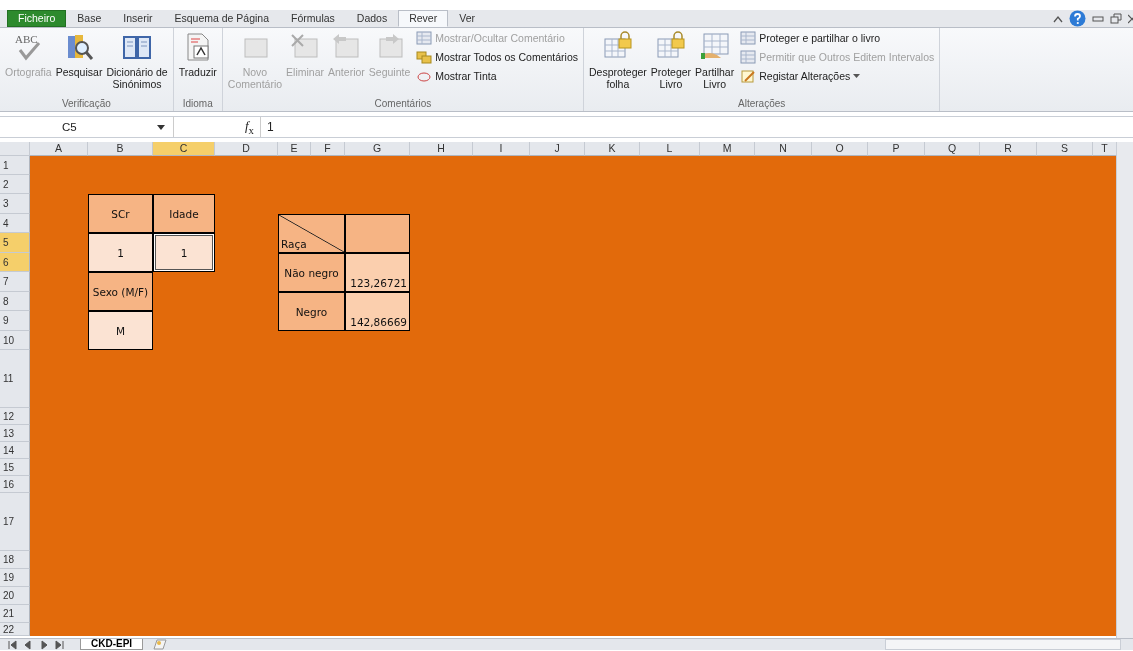 This screenshot has width=1133, height=651. I want to click on name-box: C5, so click(78, 127).